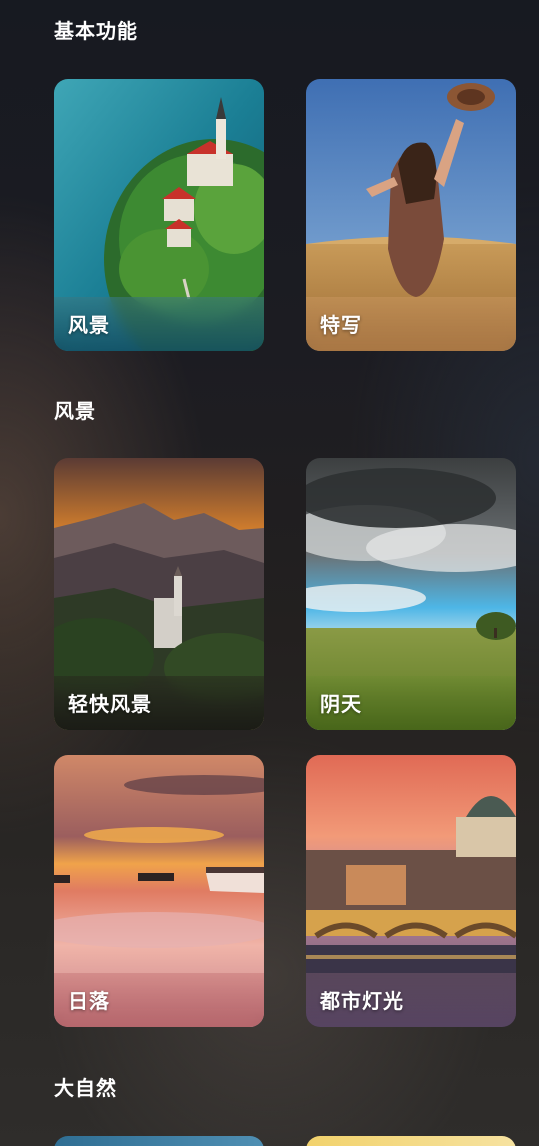  What do you see at coordinates (159, 594) in the screenshot?
I see `style-card-light-scenery: 轻快风景` at bounding box center [159, 594].